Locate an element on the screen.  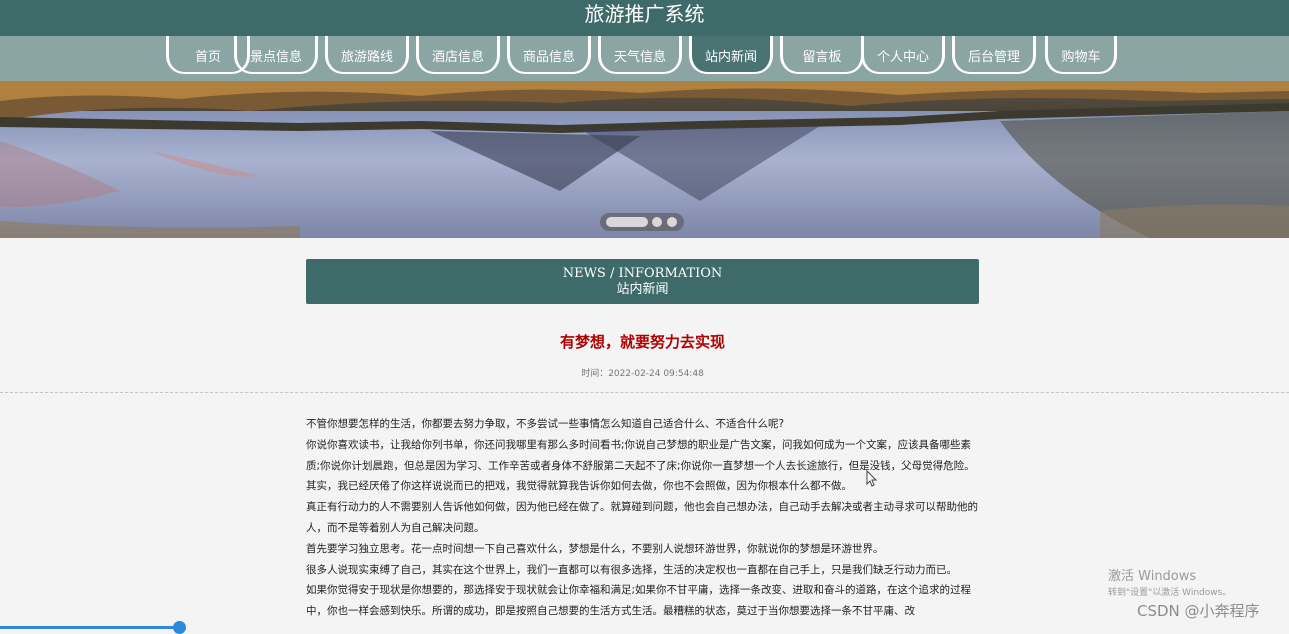
section-title-en: NEWS / INFORMATION is located at coordinates (642, 273).